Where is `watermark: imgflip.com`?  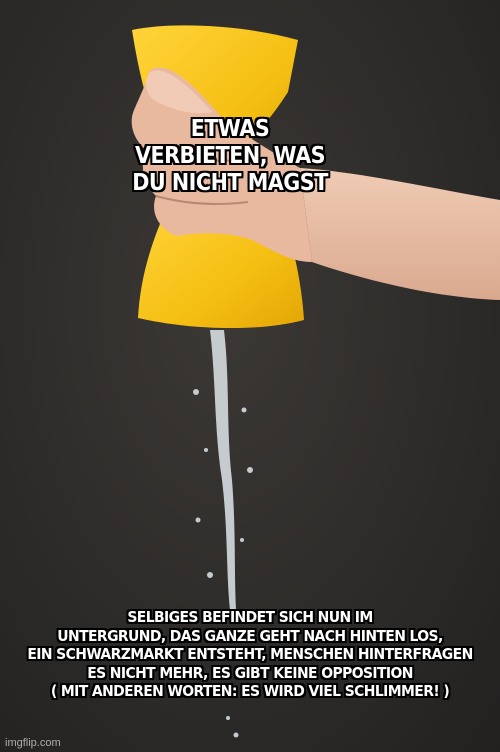 watermark: imgflip.com is located at coordinates (33, 743).